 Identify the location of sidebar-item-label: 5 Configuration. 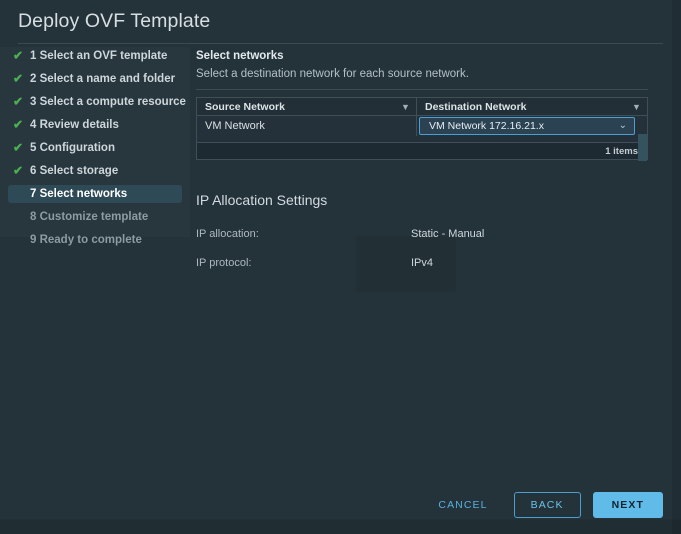
(72, 148).